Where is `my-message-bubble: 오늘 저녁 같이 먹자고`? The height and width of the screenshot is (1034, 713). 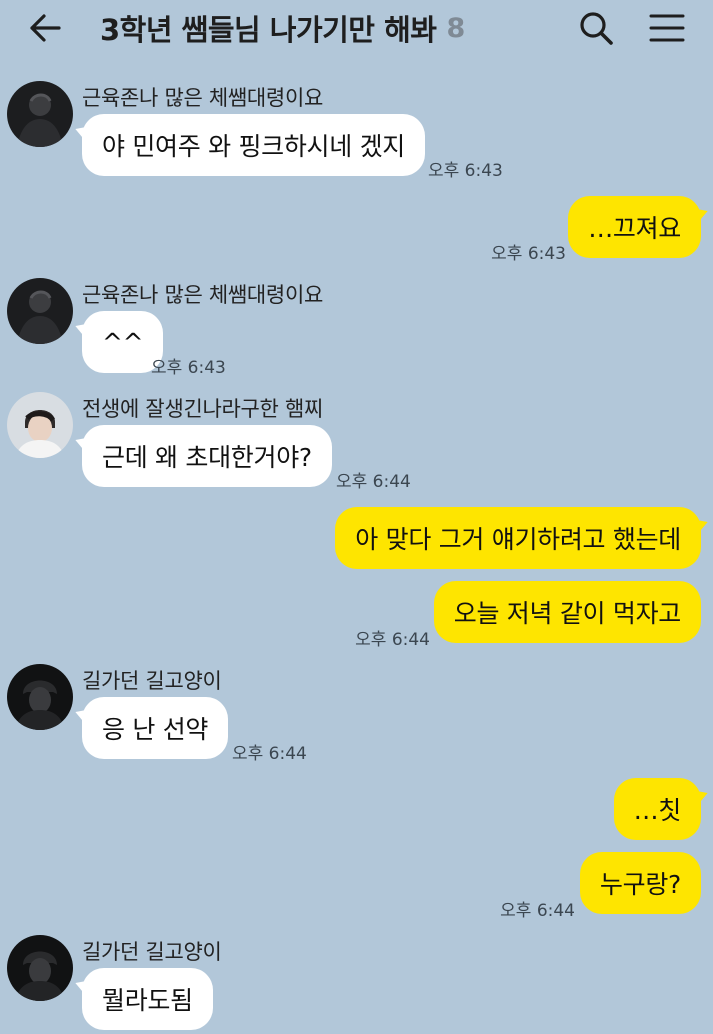 my-message-bubble: 오늘 저녁 같이 먹자고 is located at coordinates (567, 612).